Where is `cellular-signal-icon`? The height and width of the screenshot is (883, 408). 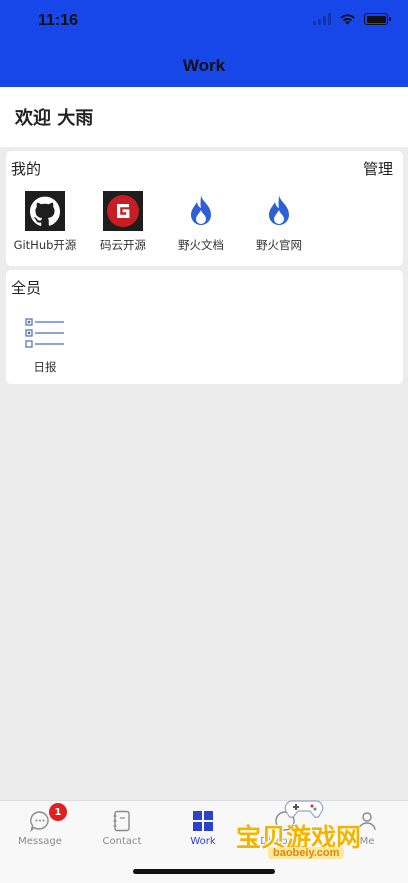
cellular-signal-icon is located at coordinates (322, 19).